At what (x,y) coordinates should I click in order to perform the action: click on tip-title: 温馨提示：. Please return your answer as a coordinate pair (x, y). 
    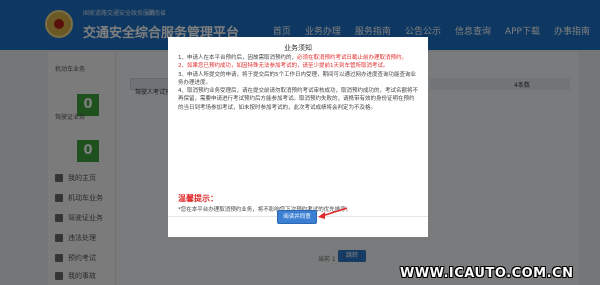
    Looking at the image, I should click on (198, 198).